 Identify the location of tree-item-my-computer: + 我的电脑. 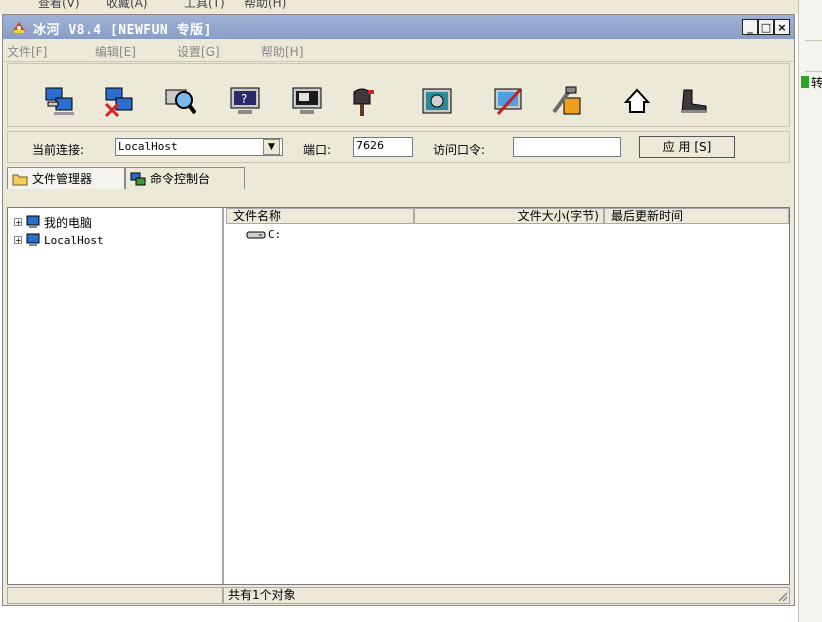
(53, 222).